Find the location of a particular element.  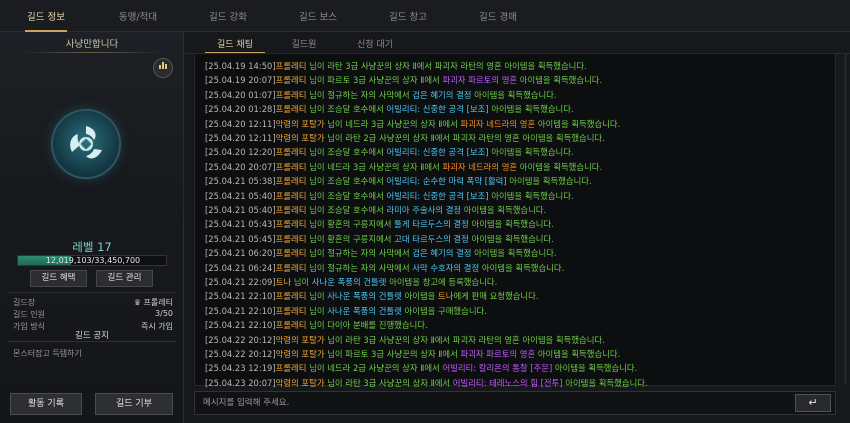

chat-timestamp: [25.04.21 05:45] is located at coordinates (240, 238).